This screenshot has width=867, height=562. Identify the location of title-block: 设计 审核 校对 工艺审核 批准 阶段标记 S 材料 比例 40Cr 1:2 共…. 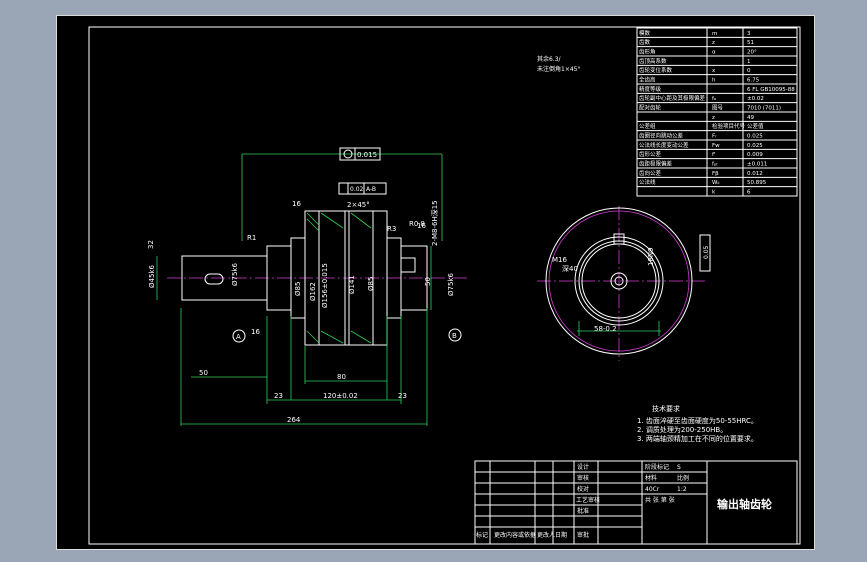
(636, 502).